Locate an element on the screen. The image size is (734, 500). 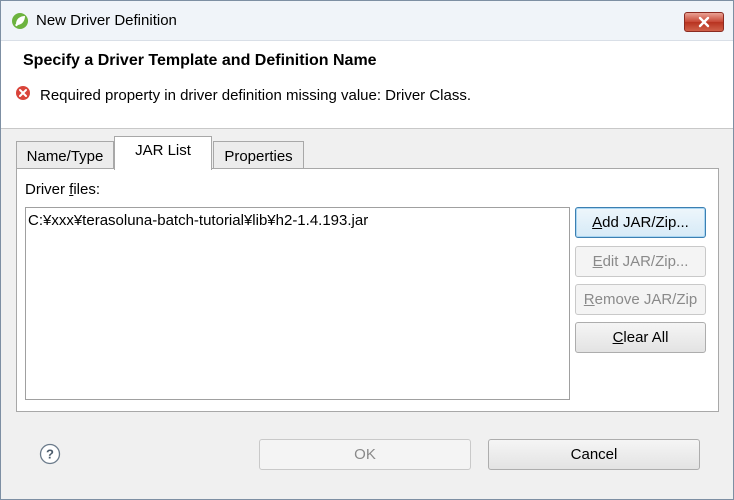
window-title: New Driver Definition is located at coordinates (106, 20).